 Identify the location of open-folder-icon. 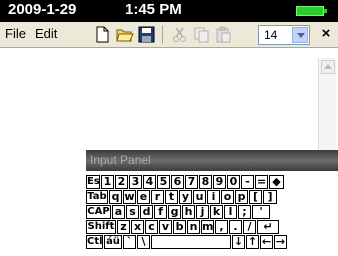
(124, 34).